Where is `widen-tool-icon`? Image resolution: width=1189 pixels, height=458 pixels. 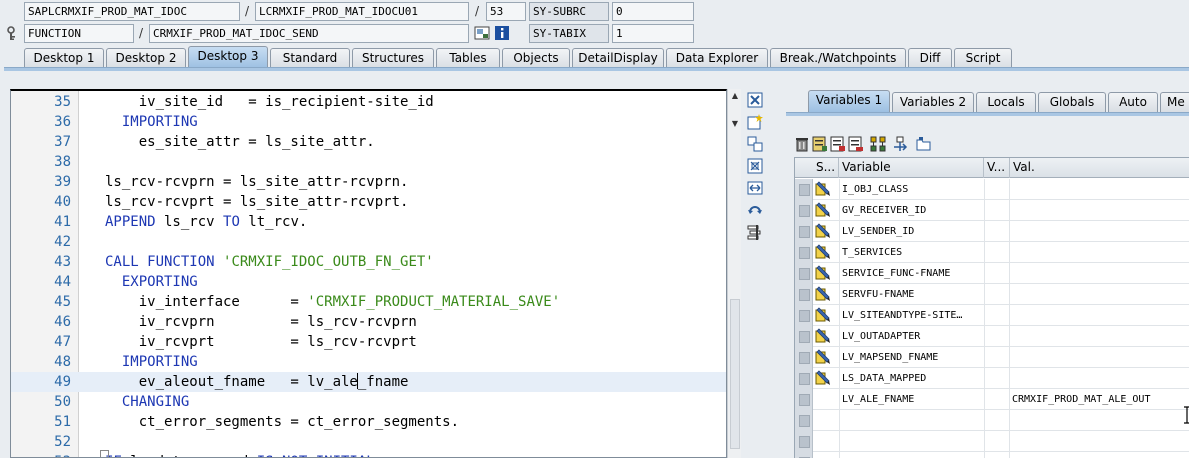 widen-tool-icon is located at coordinates (755, 188).